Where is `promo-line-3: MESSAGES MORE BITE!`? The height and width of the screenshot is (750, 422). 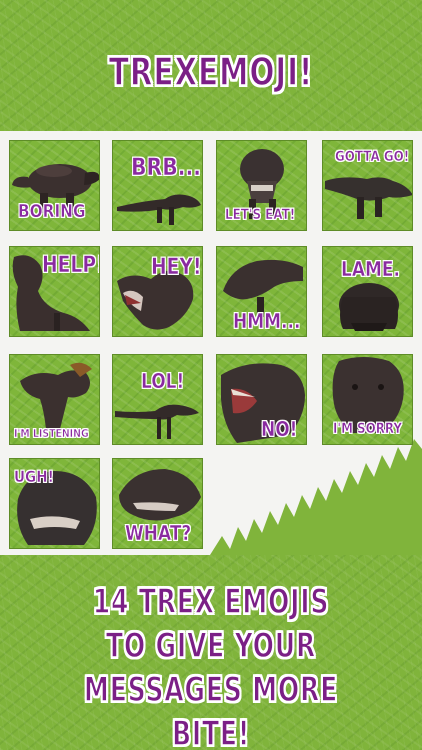
promo-line-3: MESSAGES MORE BITE! is located at coordinates (211, 709).